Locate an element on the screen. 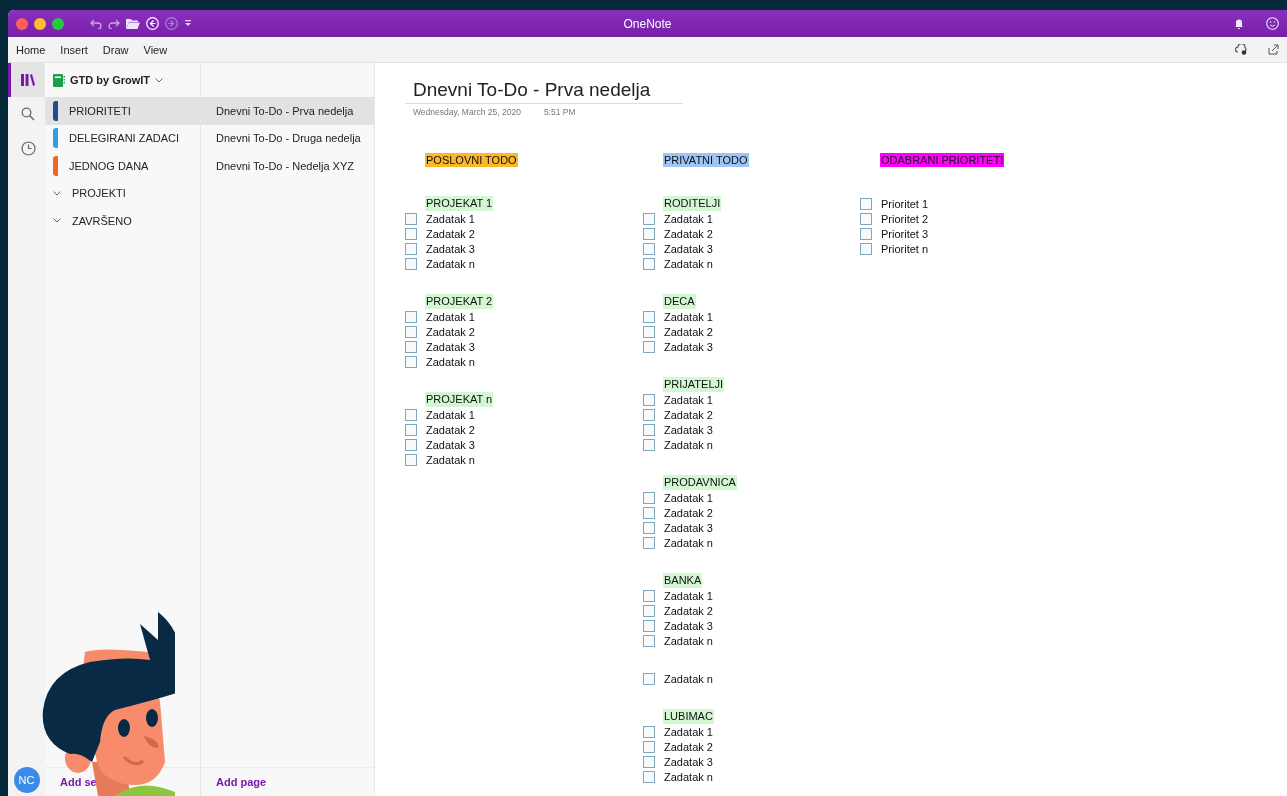  rail-button is located at coordinates (26, 80).